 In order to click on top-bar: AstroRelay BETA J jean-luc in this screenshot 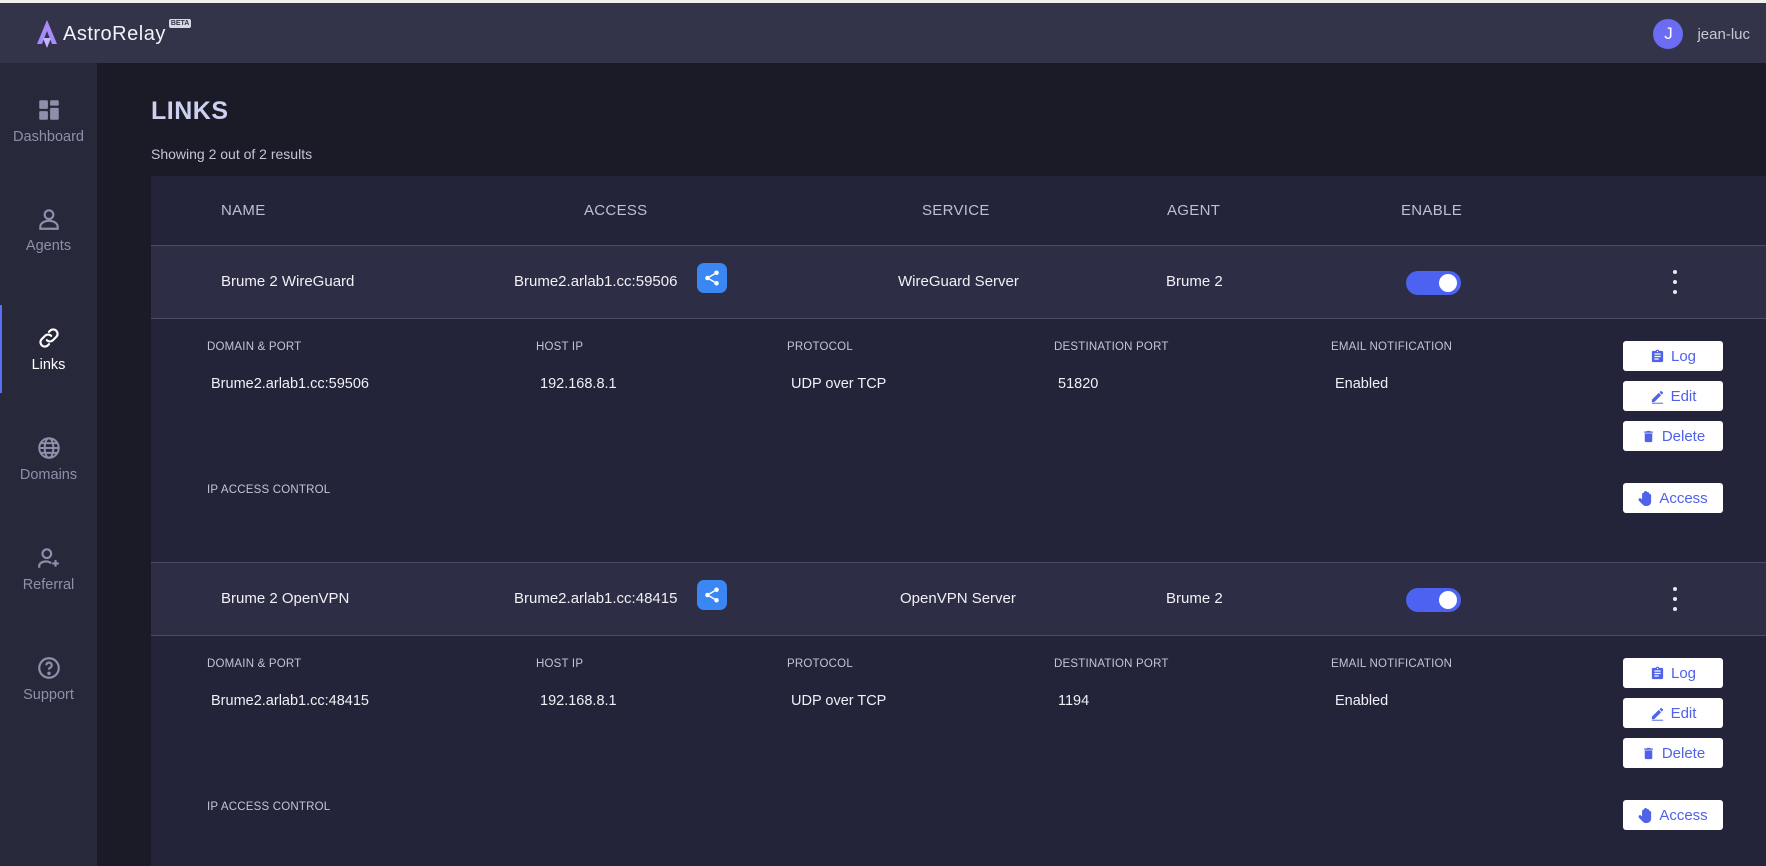, I will do `click(883, 31)`.